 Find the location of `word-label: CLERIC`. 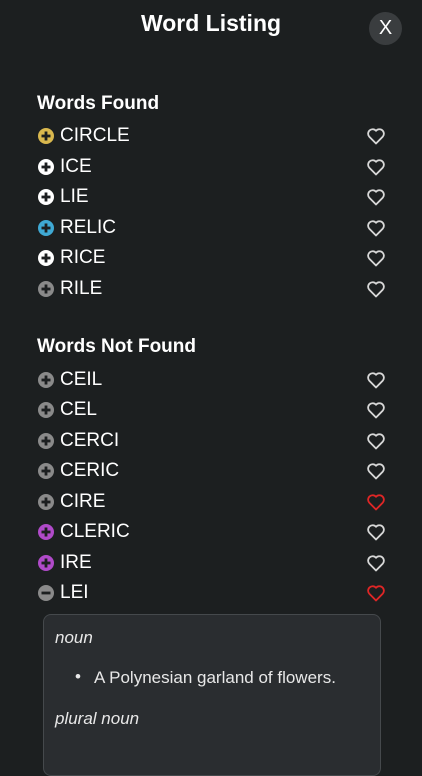

word-label: CLERIC is located at coordinates (95, 531).